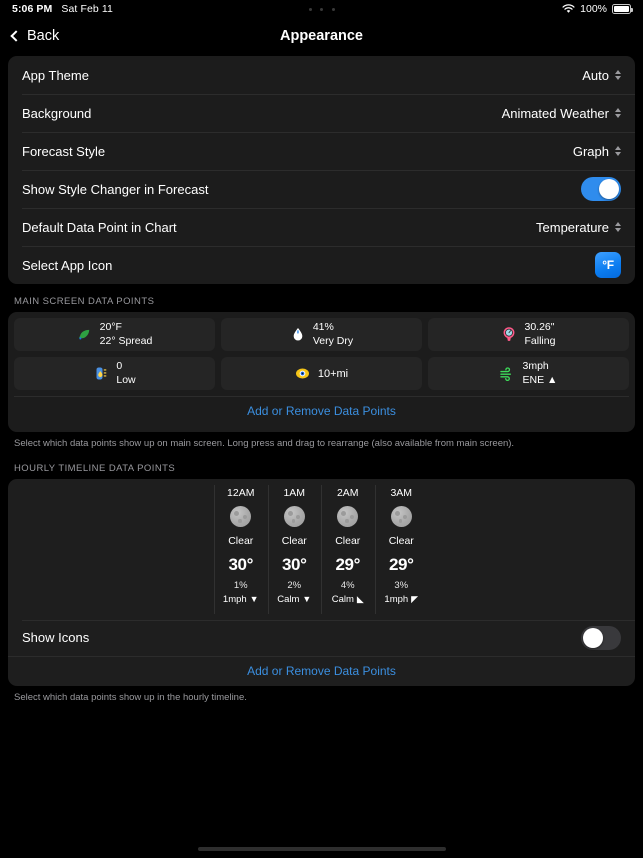 This screenshot has width=643, height=858. What do you see at coordinates (56, 638) in the screenshot?
I see `show-icons-label: Show Icons` at bounding box center [56, 638].